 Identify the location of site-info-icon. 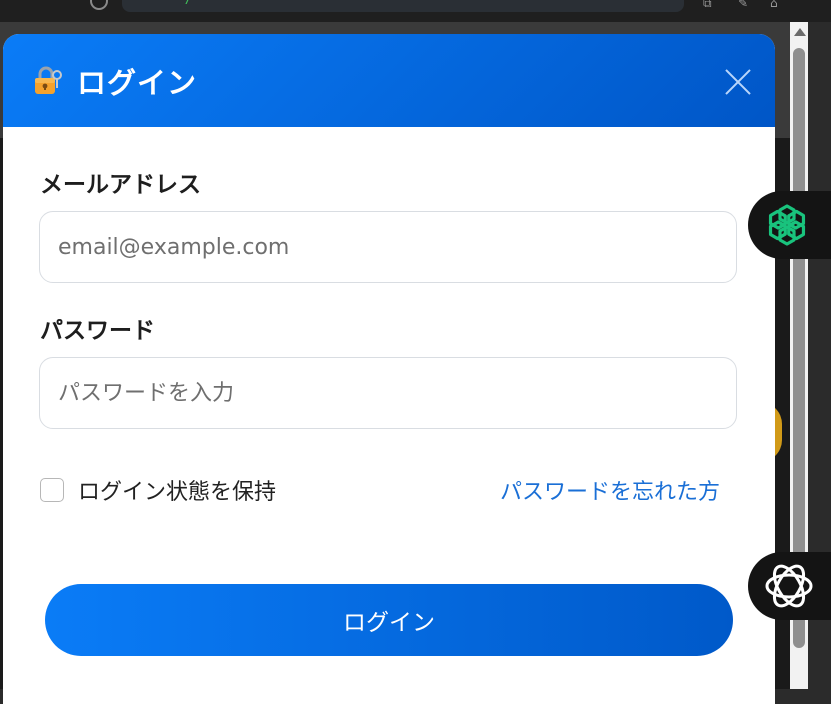
(99, 5).